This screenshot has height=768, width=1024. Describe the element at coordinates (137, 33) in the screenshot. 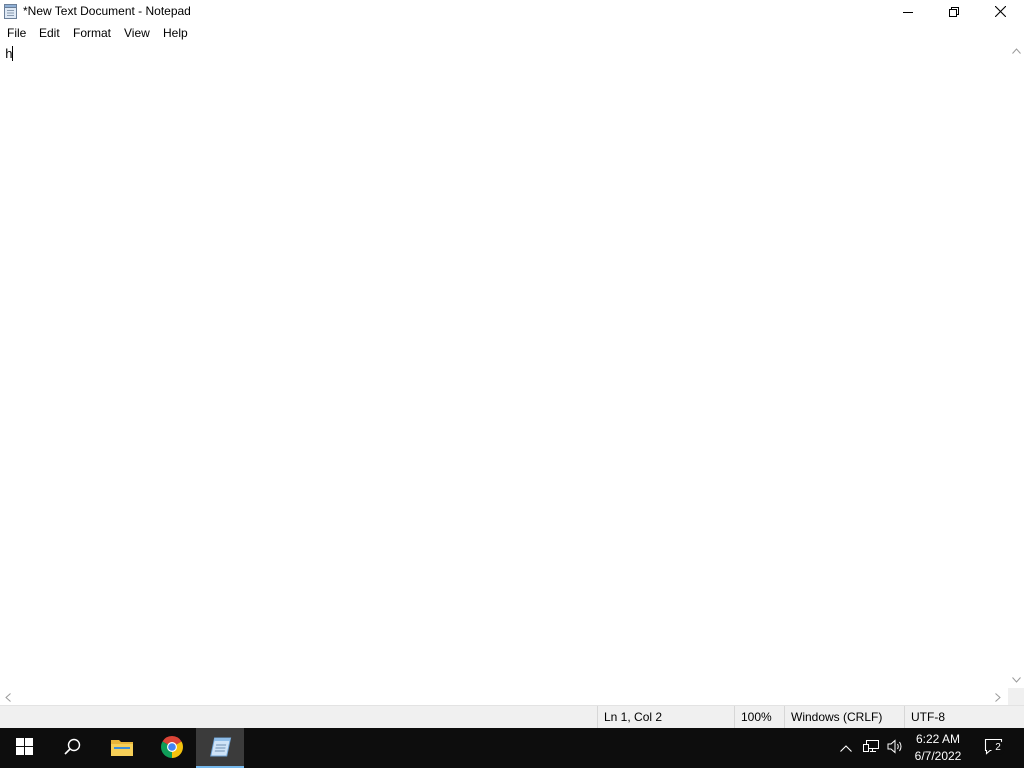

I see `menu-view: View` at that location.